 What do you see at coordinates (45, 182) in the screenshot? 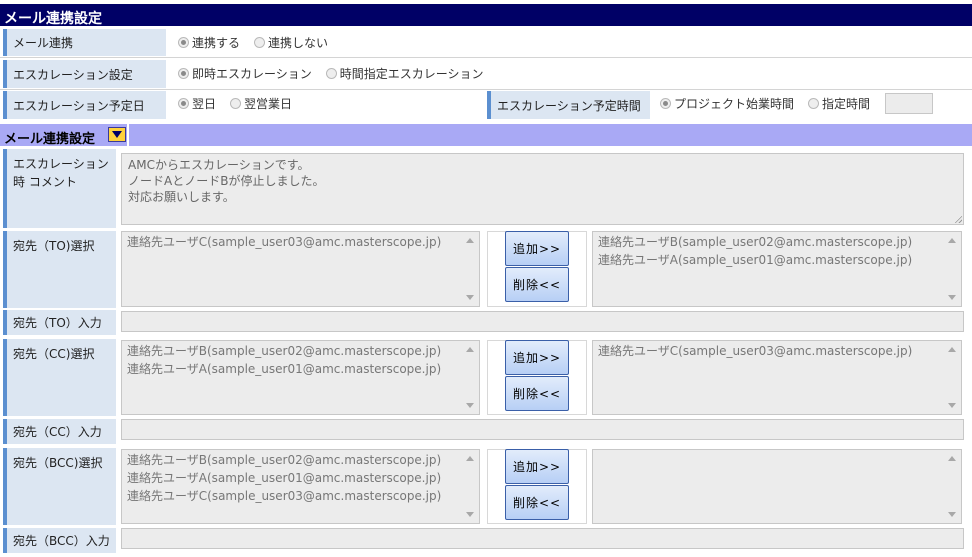
I see `comment-label-line2: 時 コメント` at bounding box center [45, 182].